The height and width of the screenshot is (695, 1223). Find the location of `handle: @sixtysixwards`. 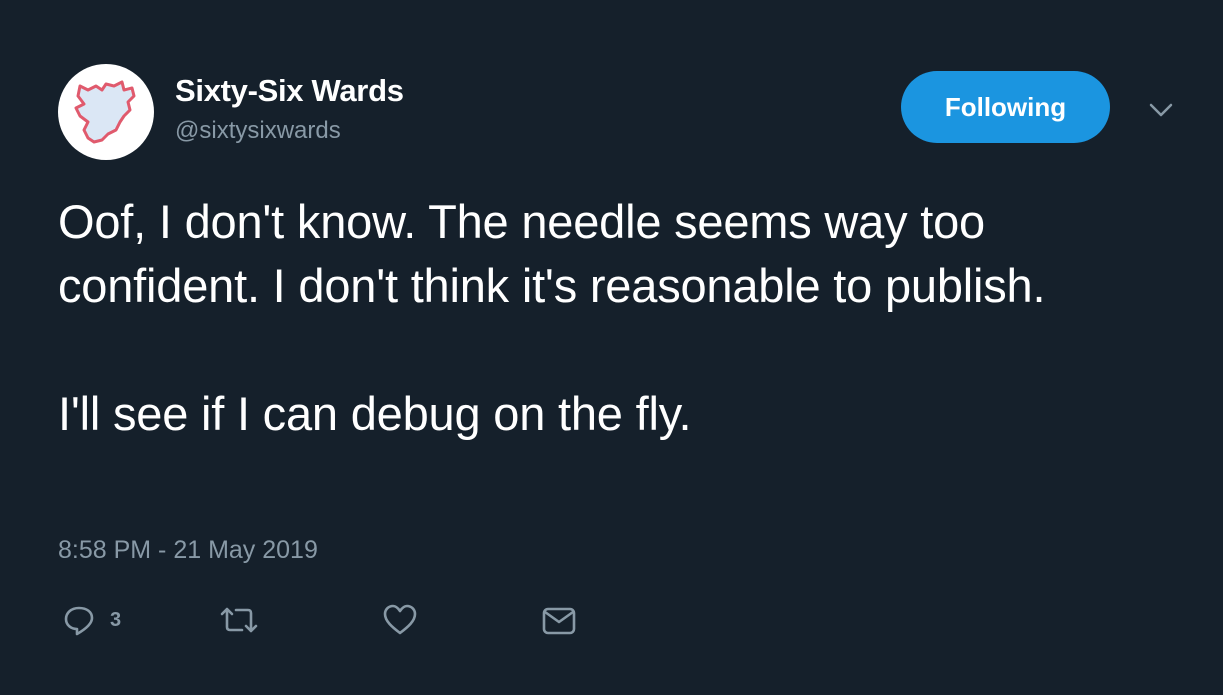

handle: @sixtysixwards is located at coordinates (289, 131).